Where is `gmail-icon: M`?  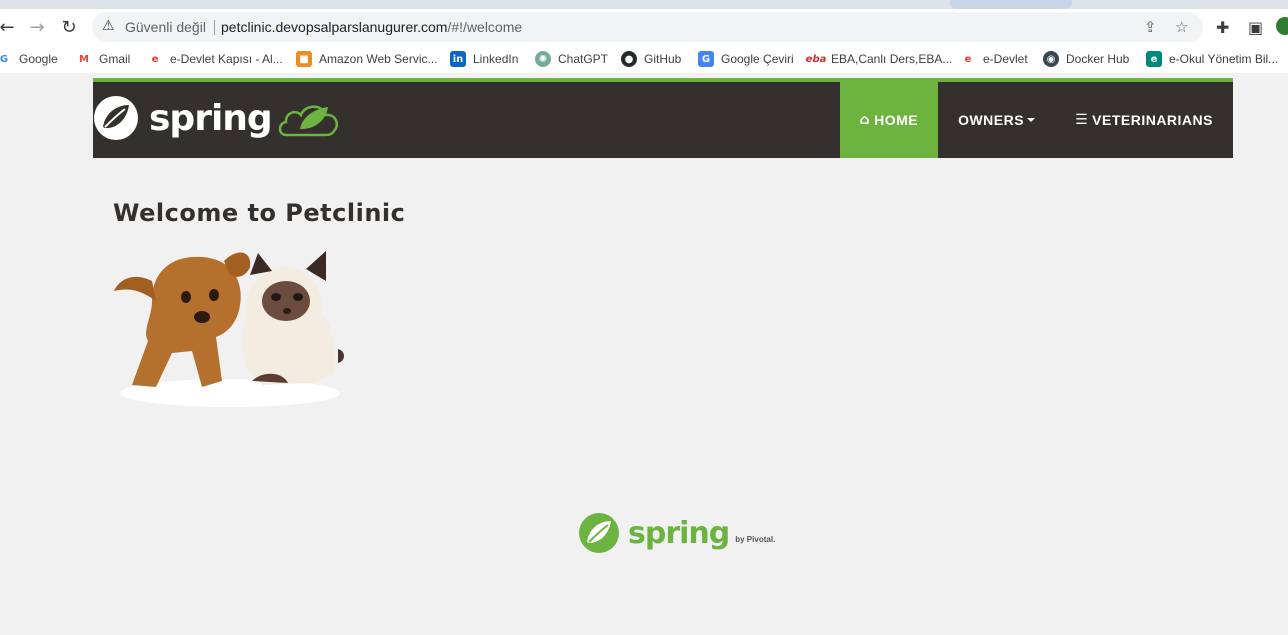
gmail-icon: M is located at coordinates (84, 59).